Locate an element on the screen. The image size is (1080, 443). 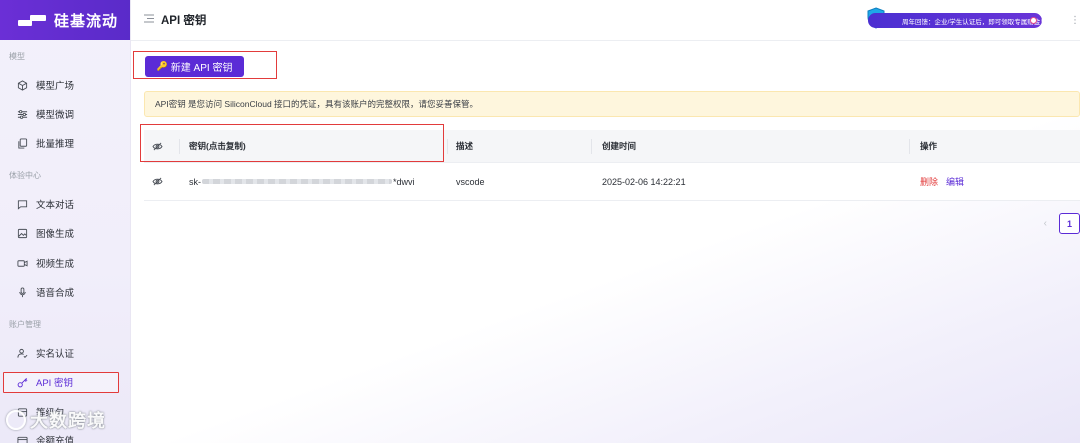
row-description: vscode is located at coordinates (470, 181).